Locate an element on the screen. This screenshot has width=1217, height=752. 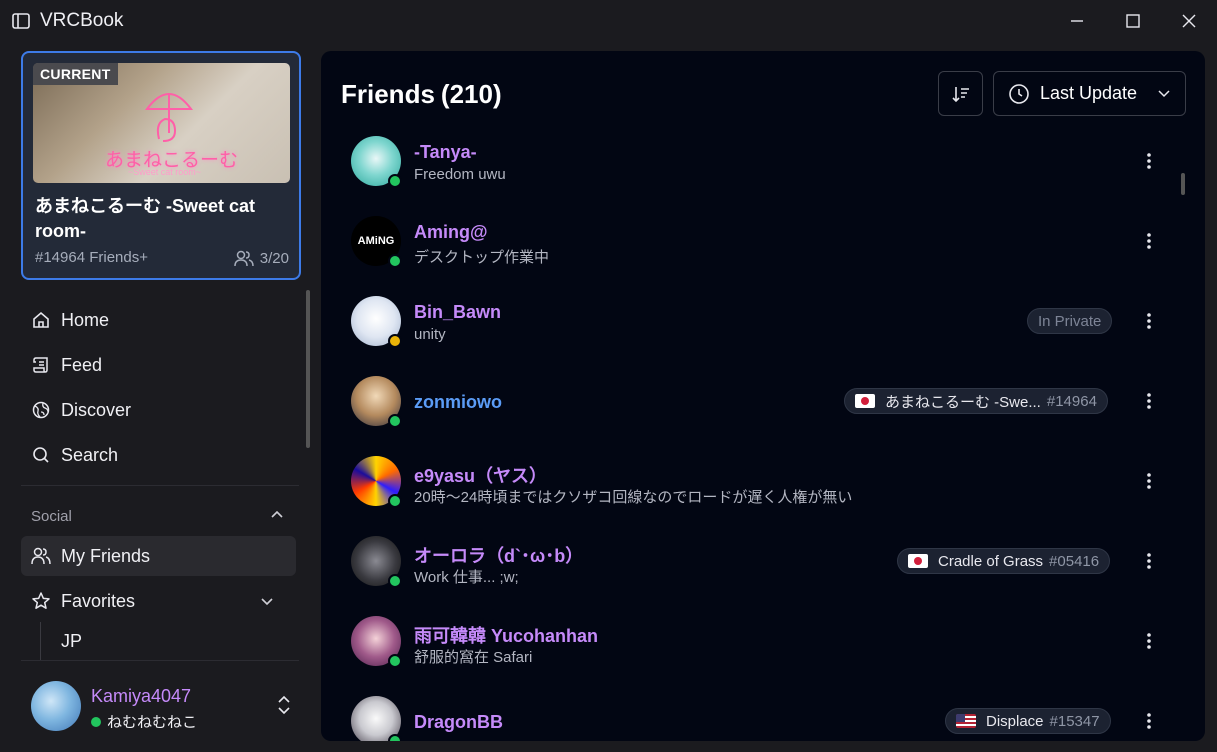
nav-my-friends: My Friends is located at coordinates (158, 556).